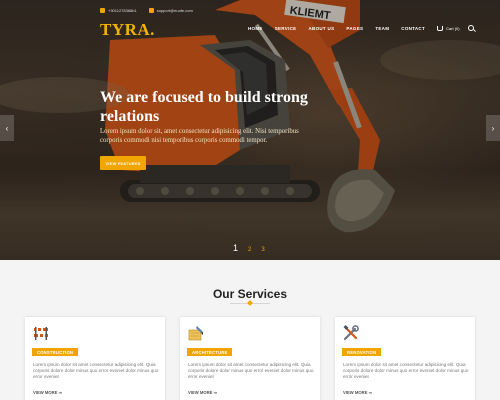 The height and width of the screenshot is (400, 500). I want to click on top-contact-bar: +3011278368b1 support@euofe.com, so click(146, 10).